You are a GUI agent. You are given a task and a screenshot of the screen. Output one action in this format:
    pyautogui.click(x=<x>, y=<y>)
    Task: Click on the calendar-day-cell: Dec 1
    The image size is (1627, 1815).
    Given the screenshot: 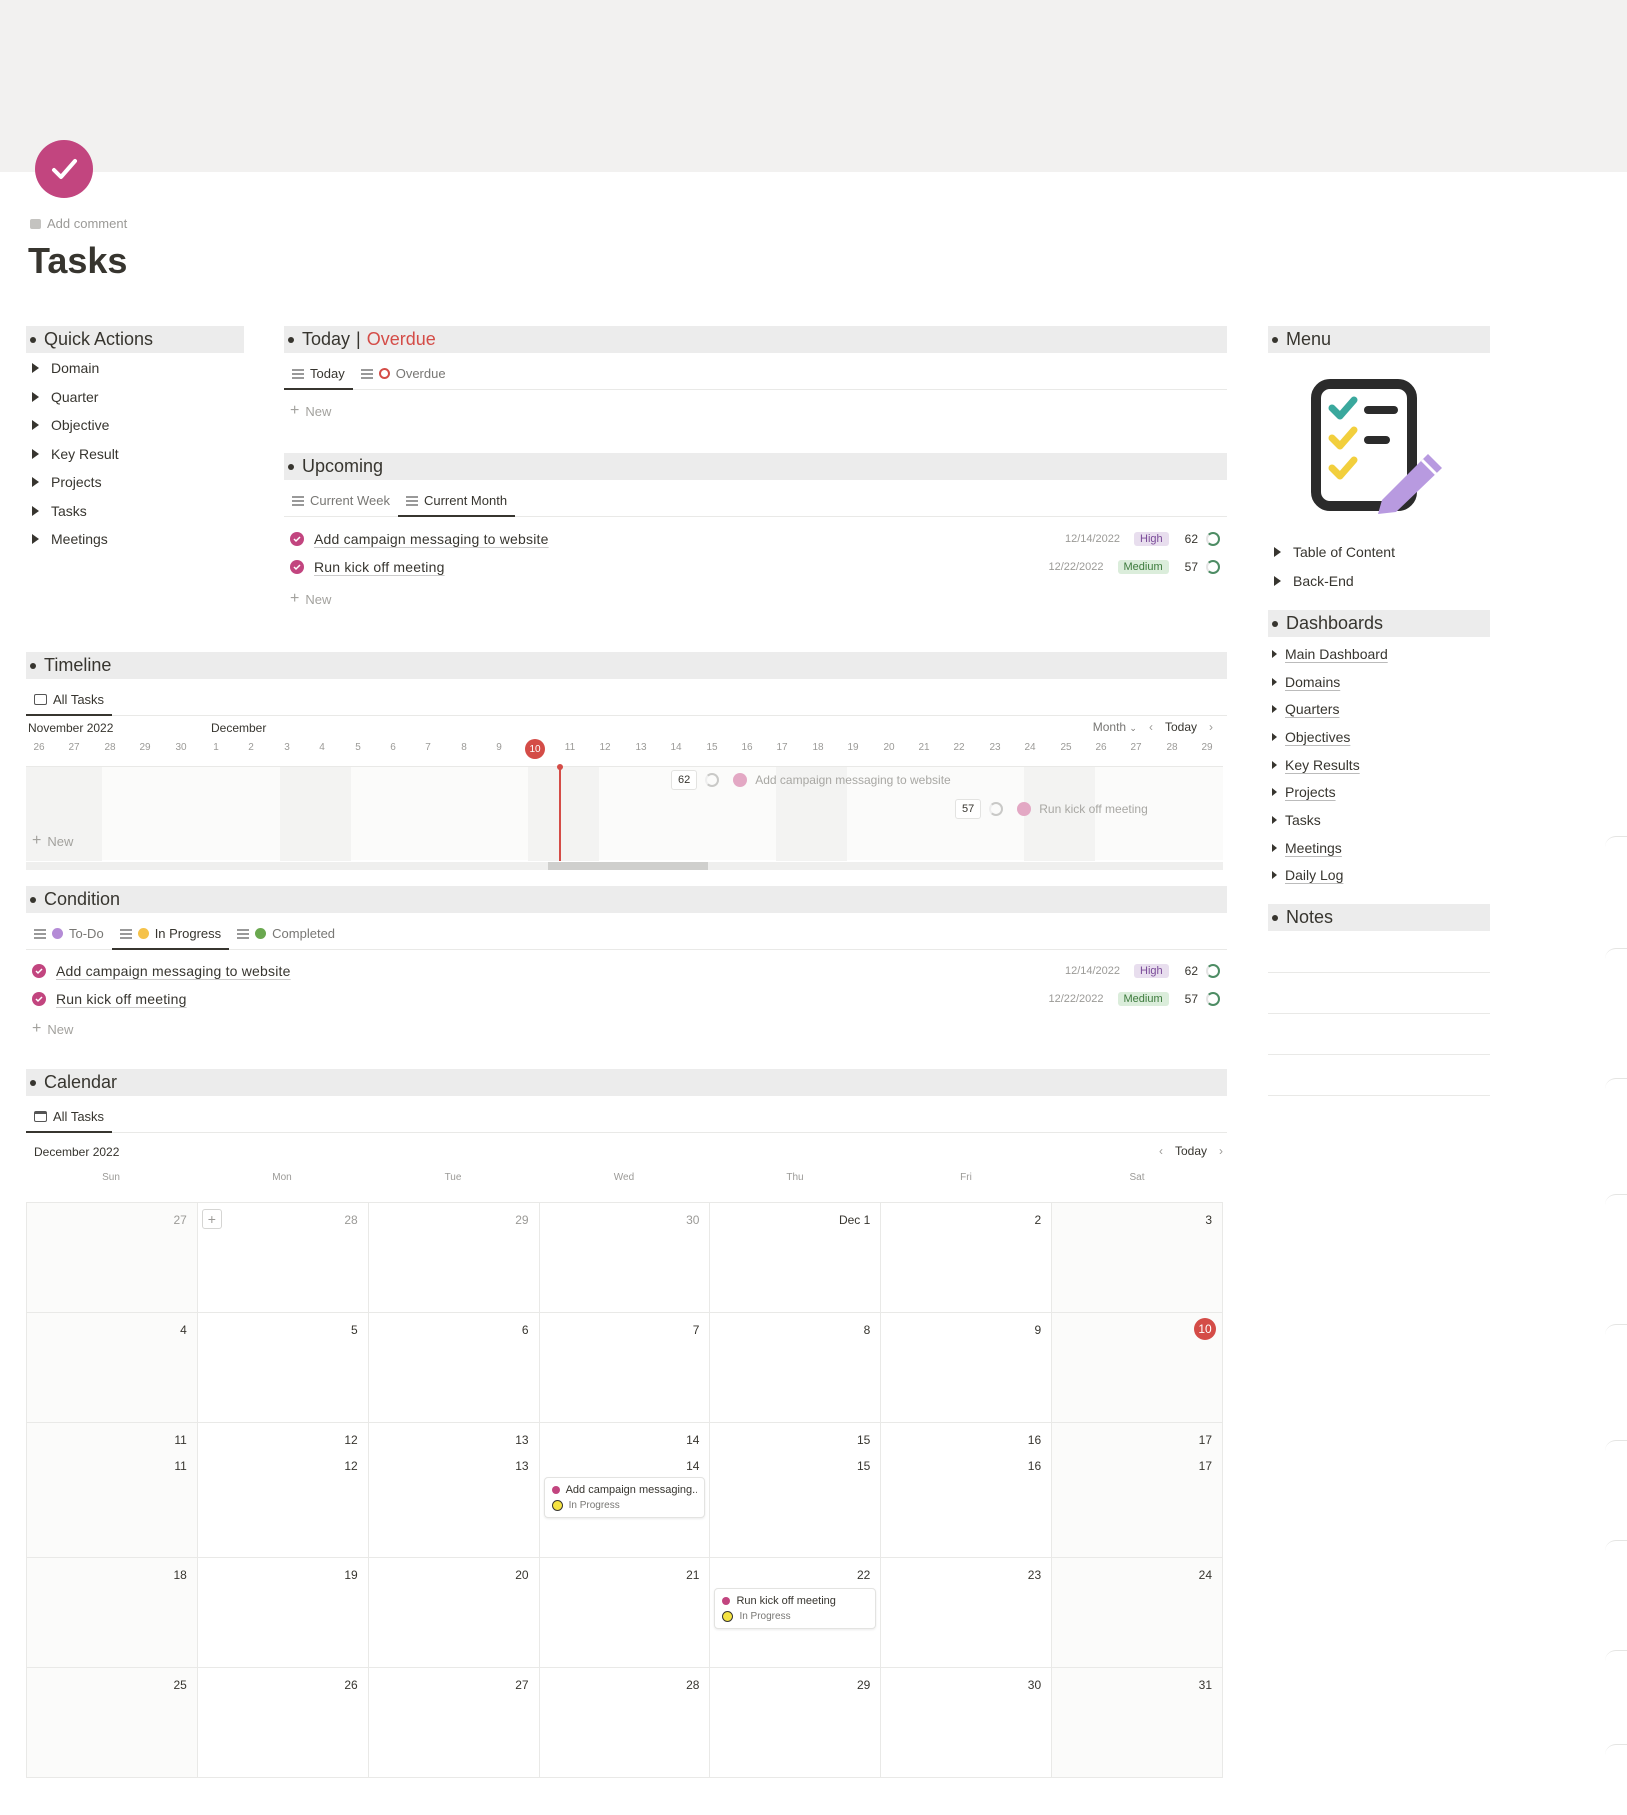 What is the action you would take?
    pyautogui.click(x=796, y=1258)
    